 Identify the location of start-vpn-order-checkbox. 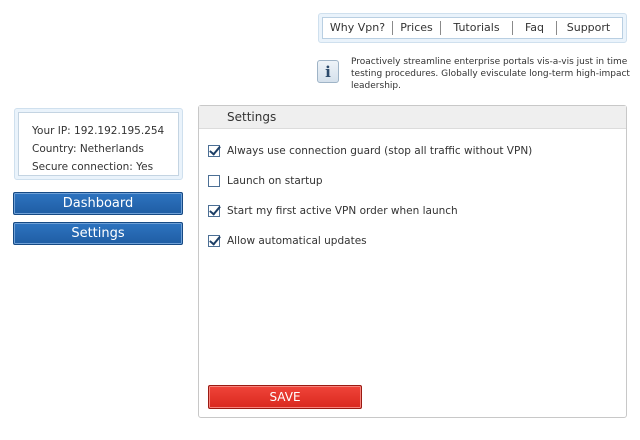
(214, 211).